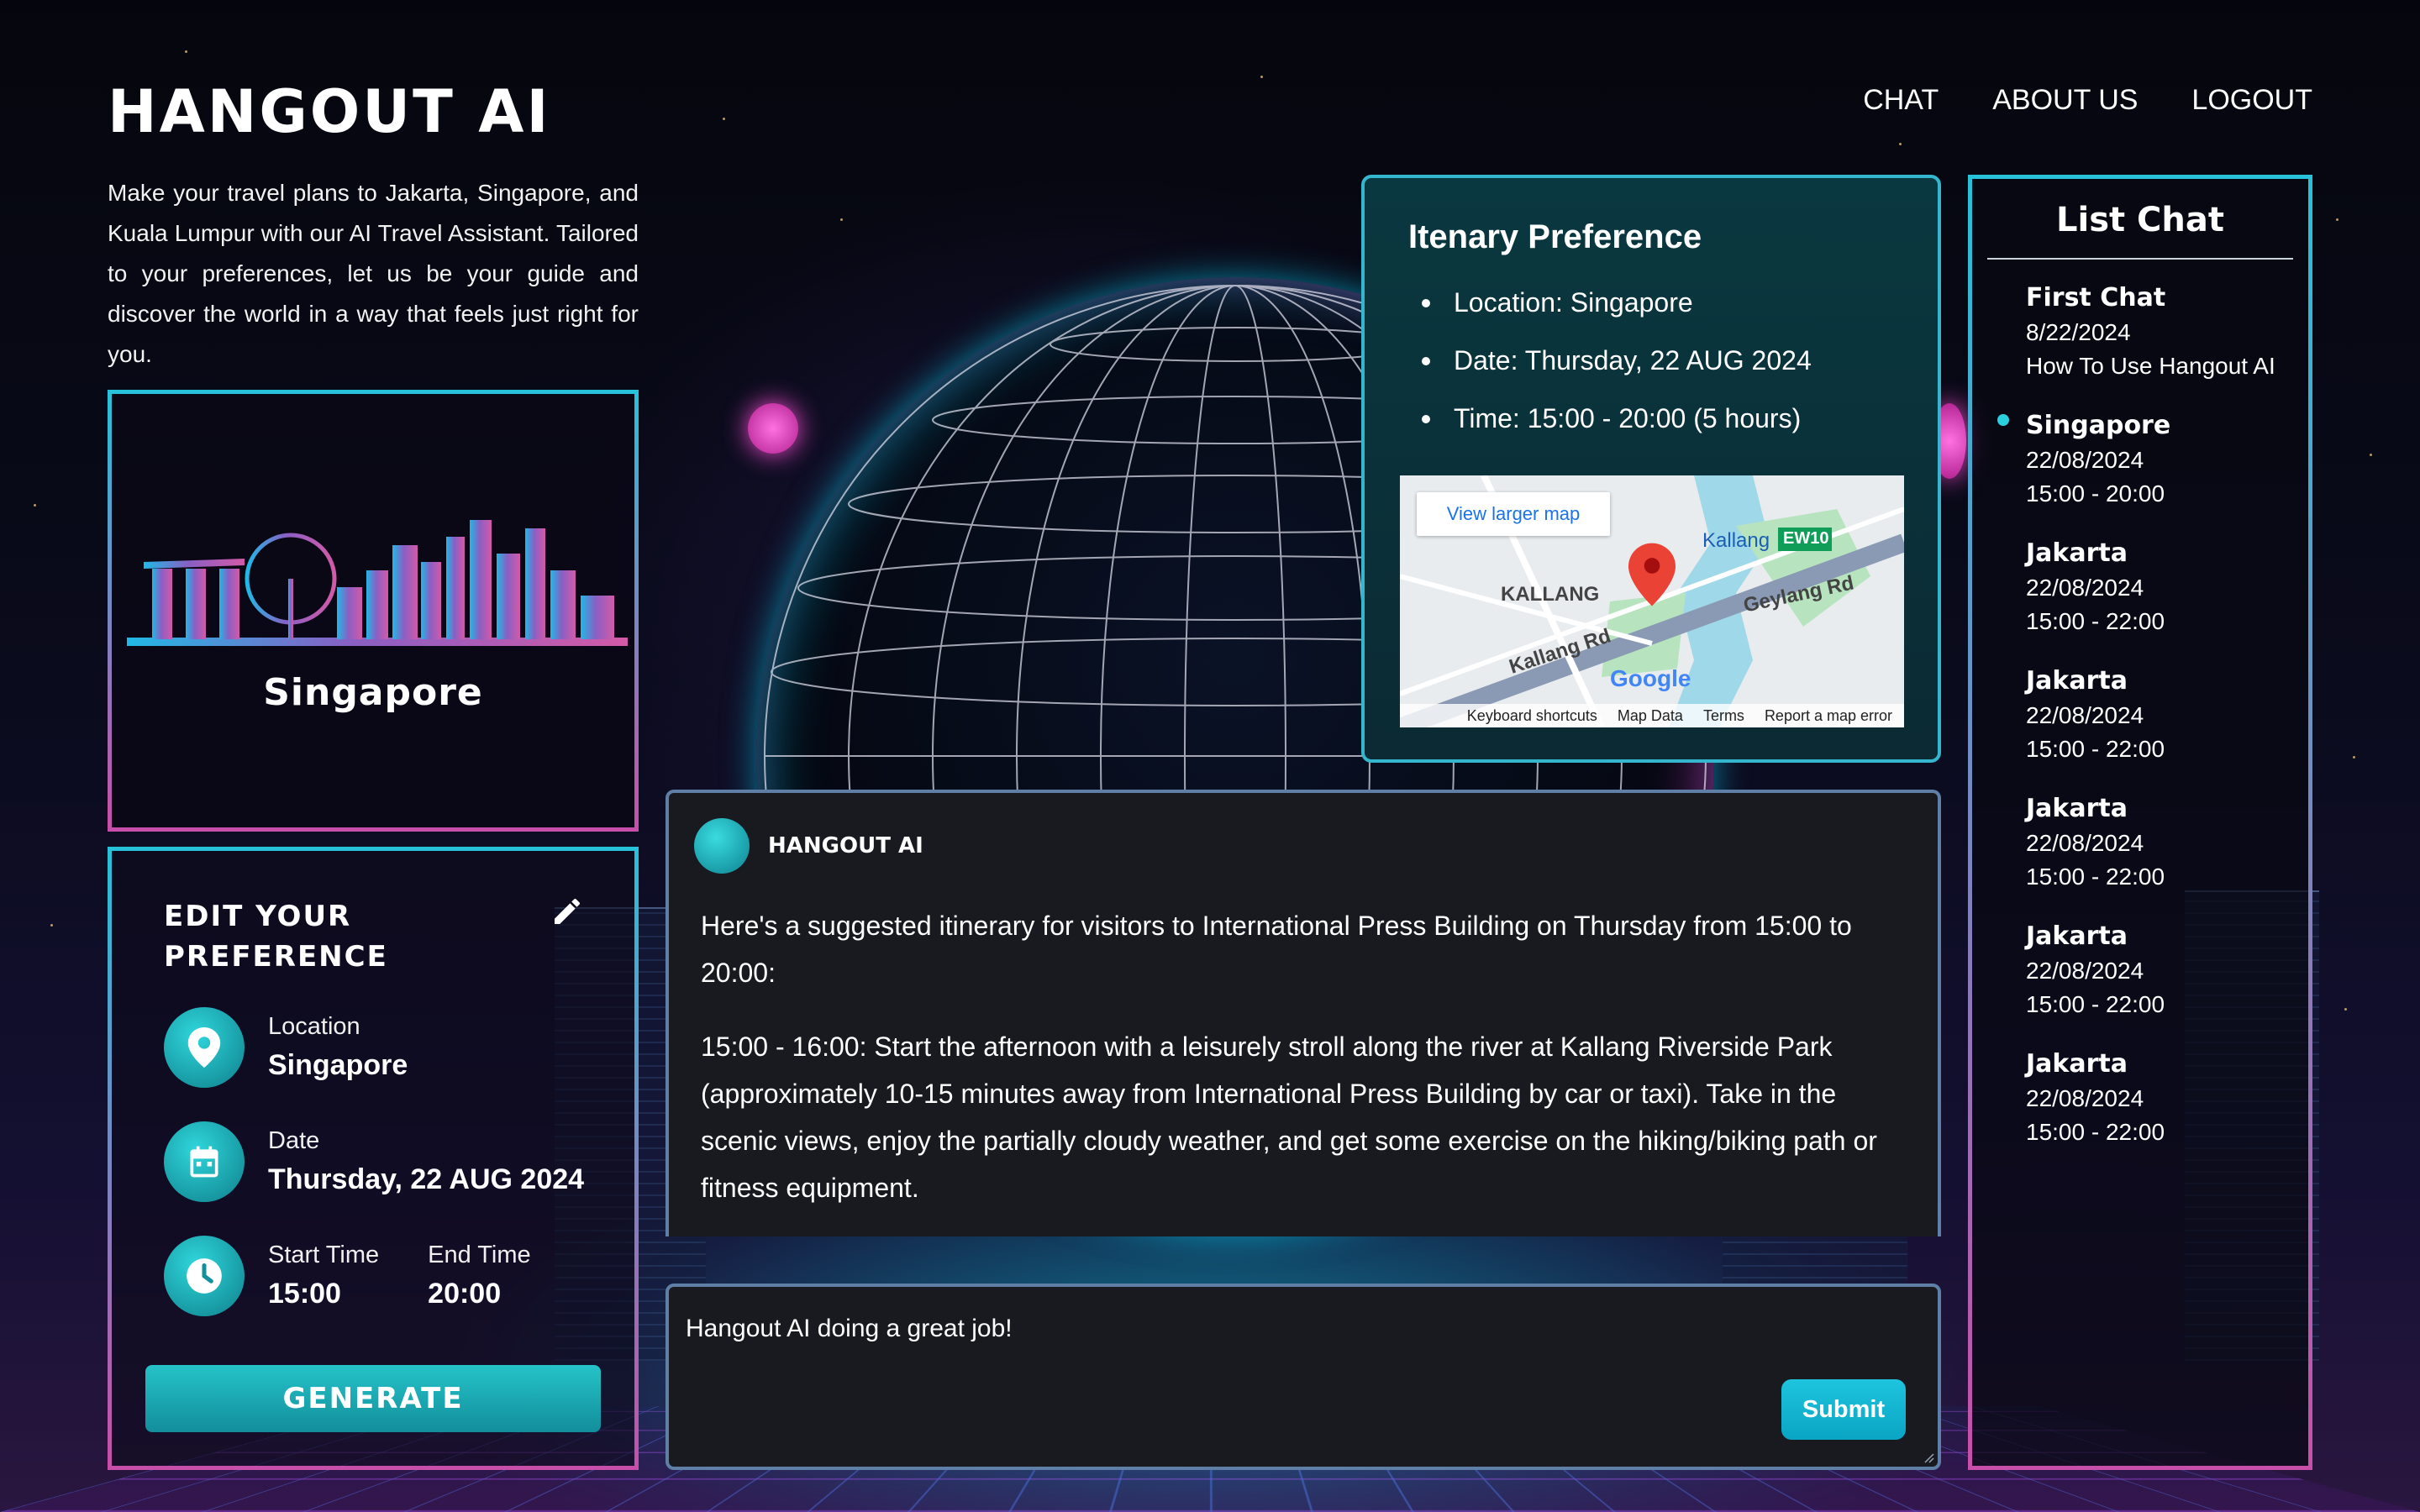  I want to click on divider, so click(2140, 259).